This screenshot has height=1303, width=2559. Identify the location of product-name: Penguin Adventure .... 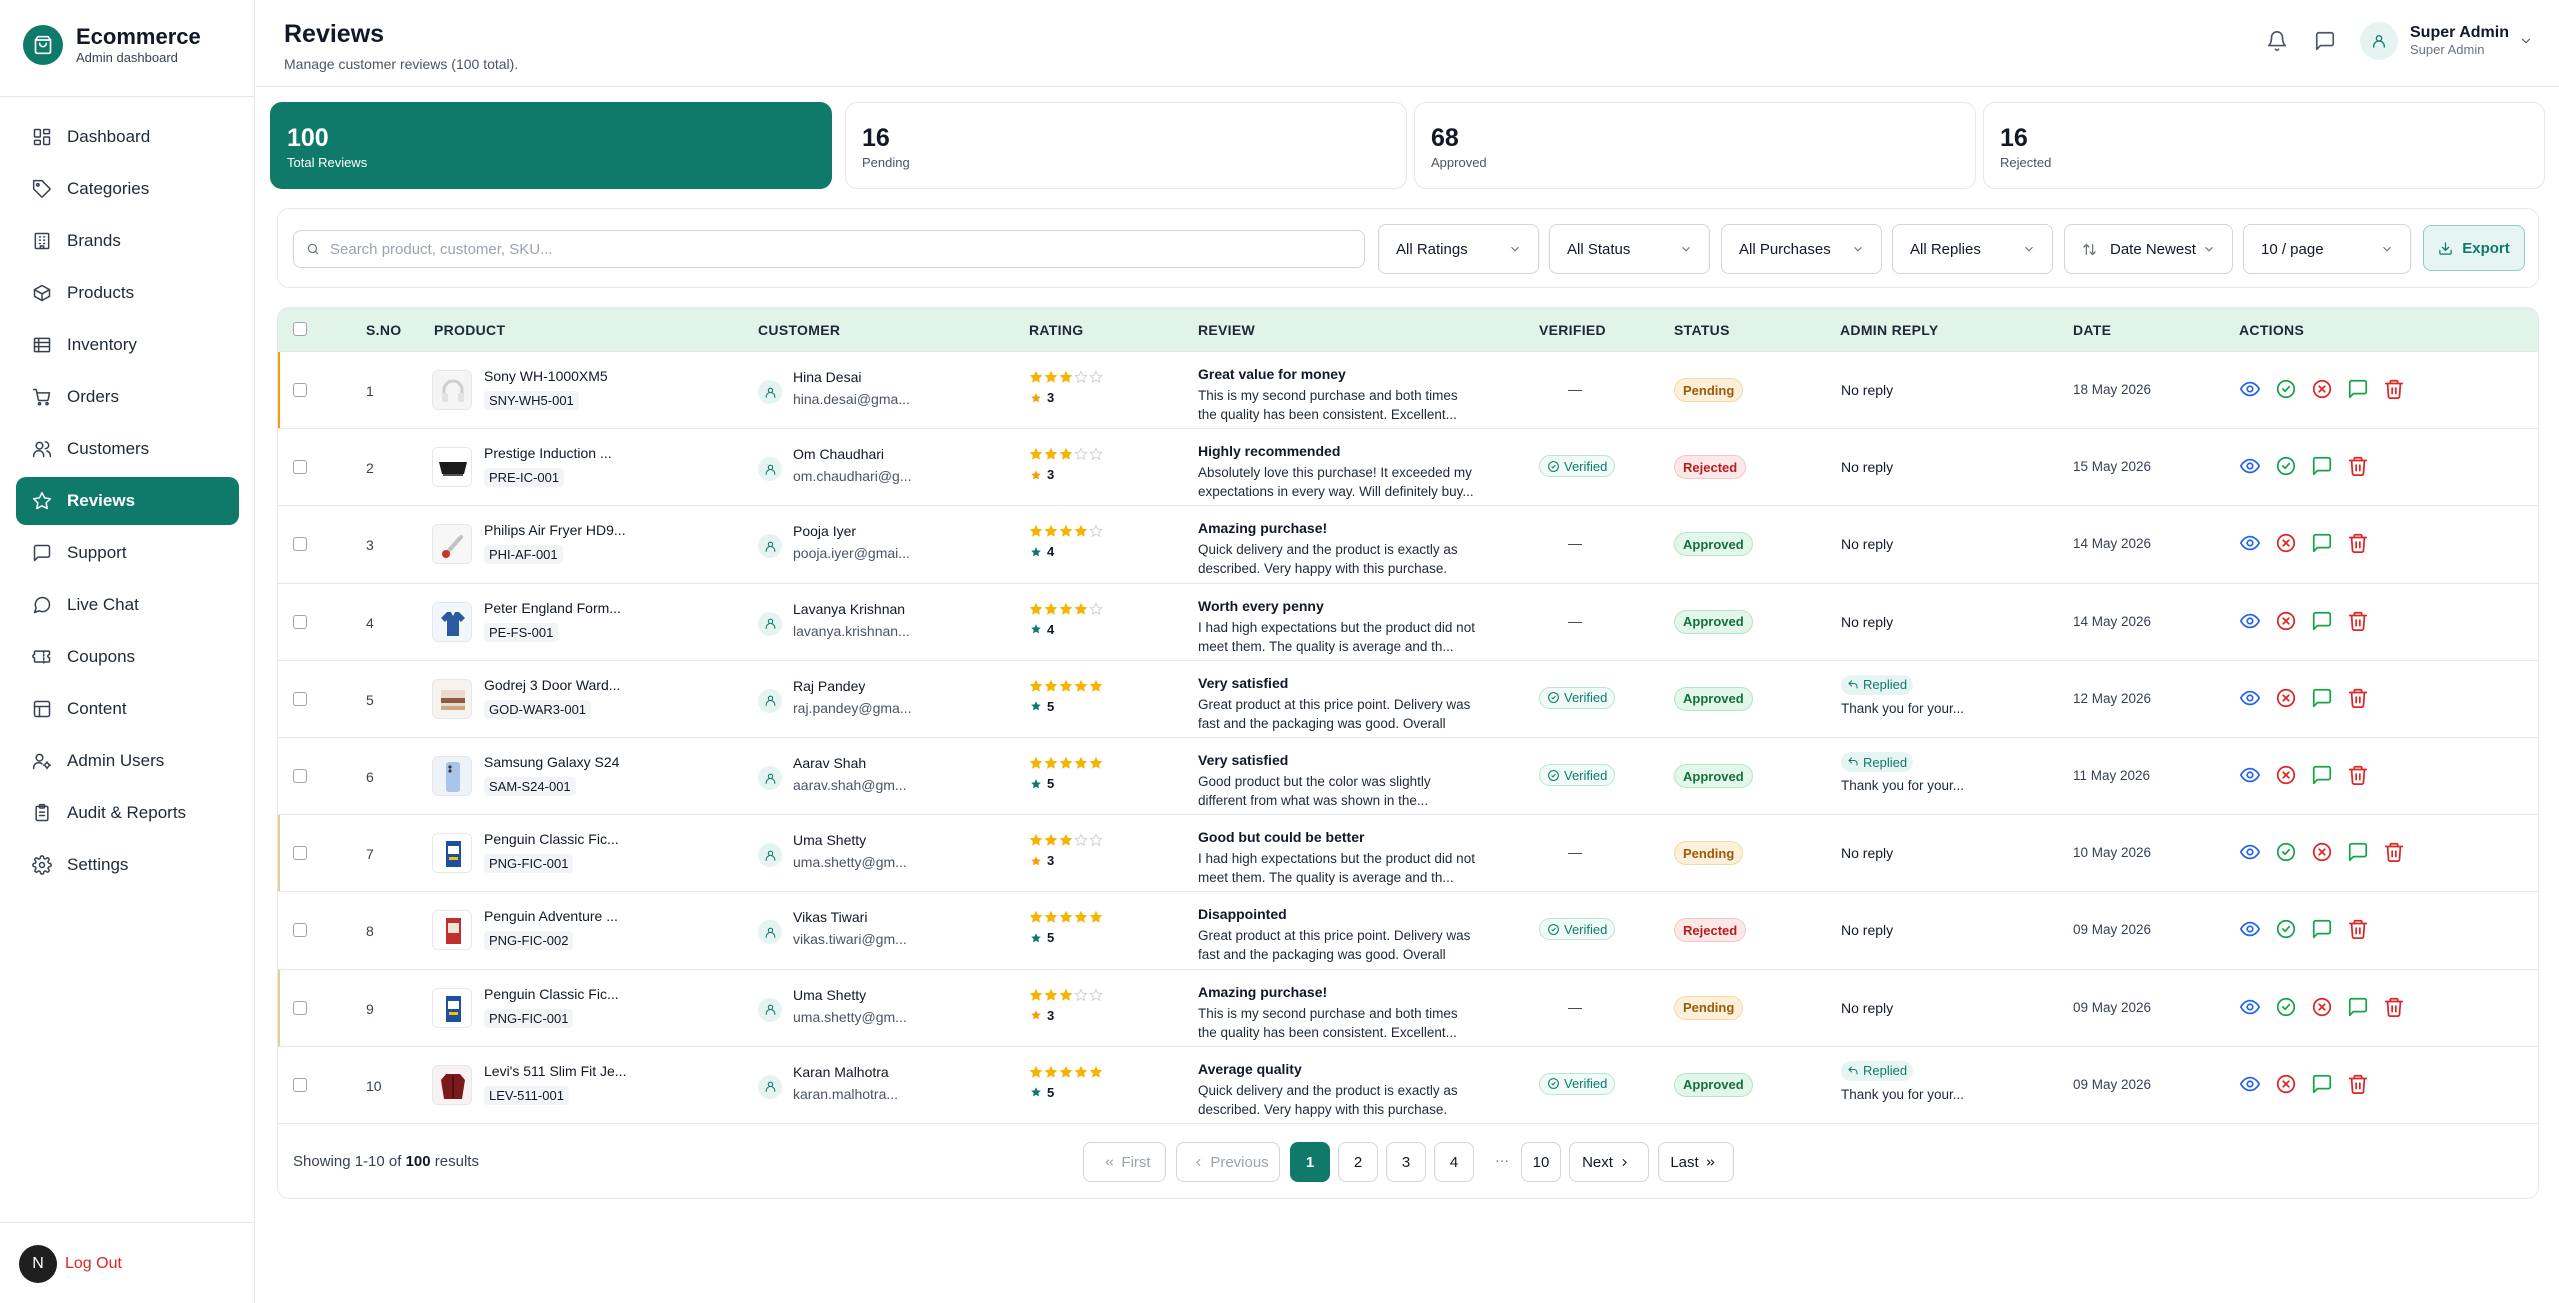
(551, 916).